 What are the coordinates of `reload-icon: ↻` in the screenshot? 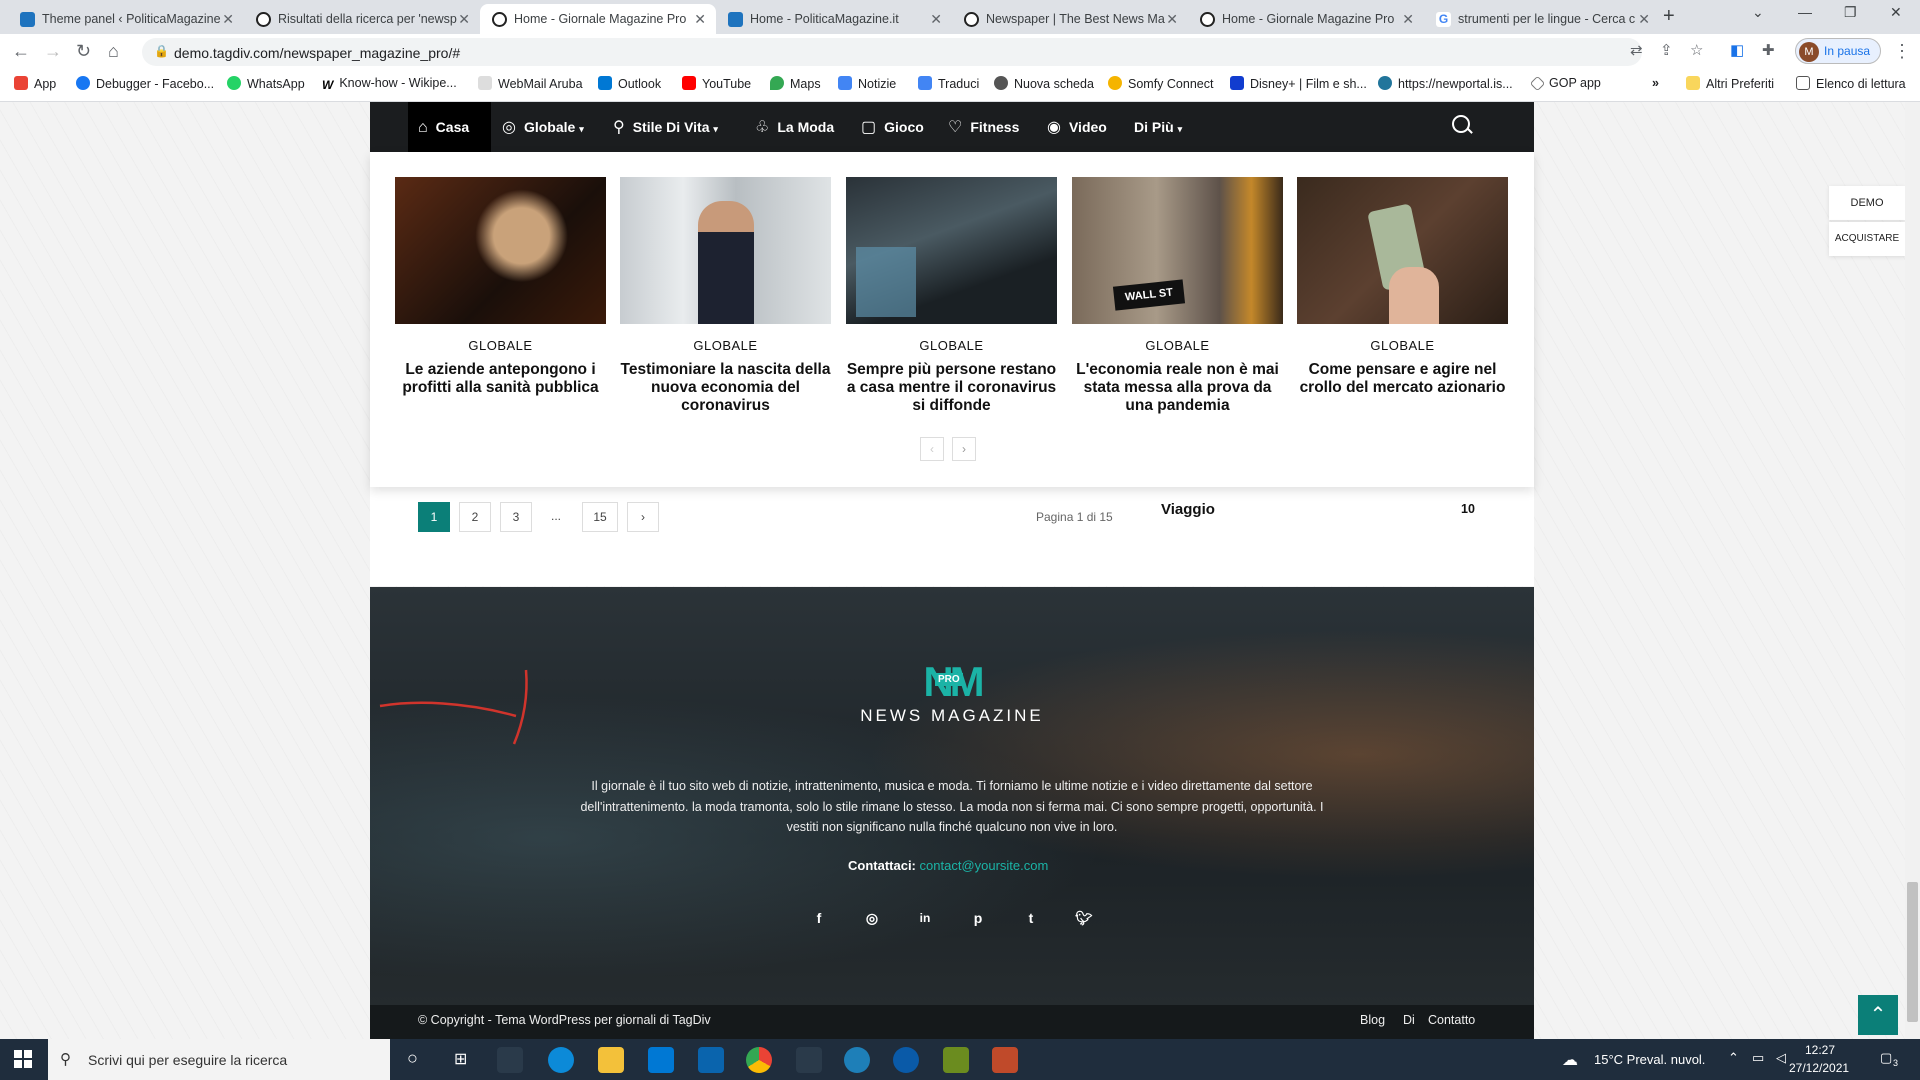 It's located at (83, 51).